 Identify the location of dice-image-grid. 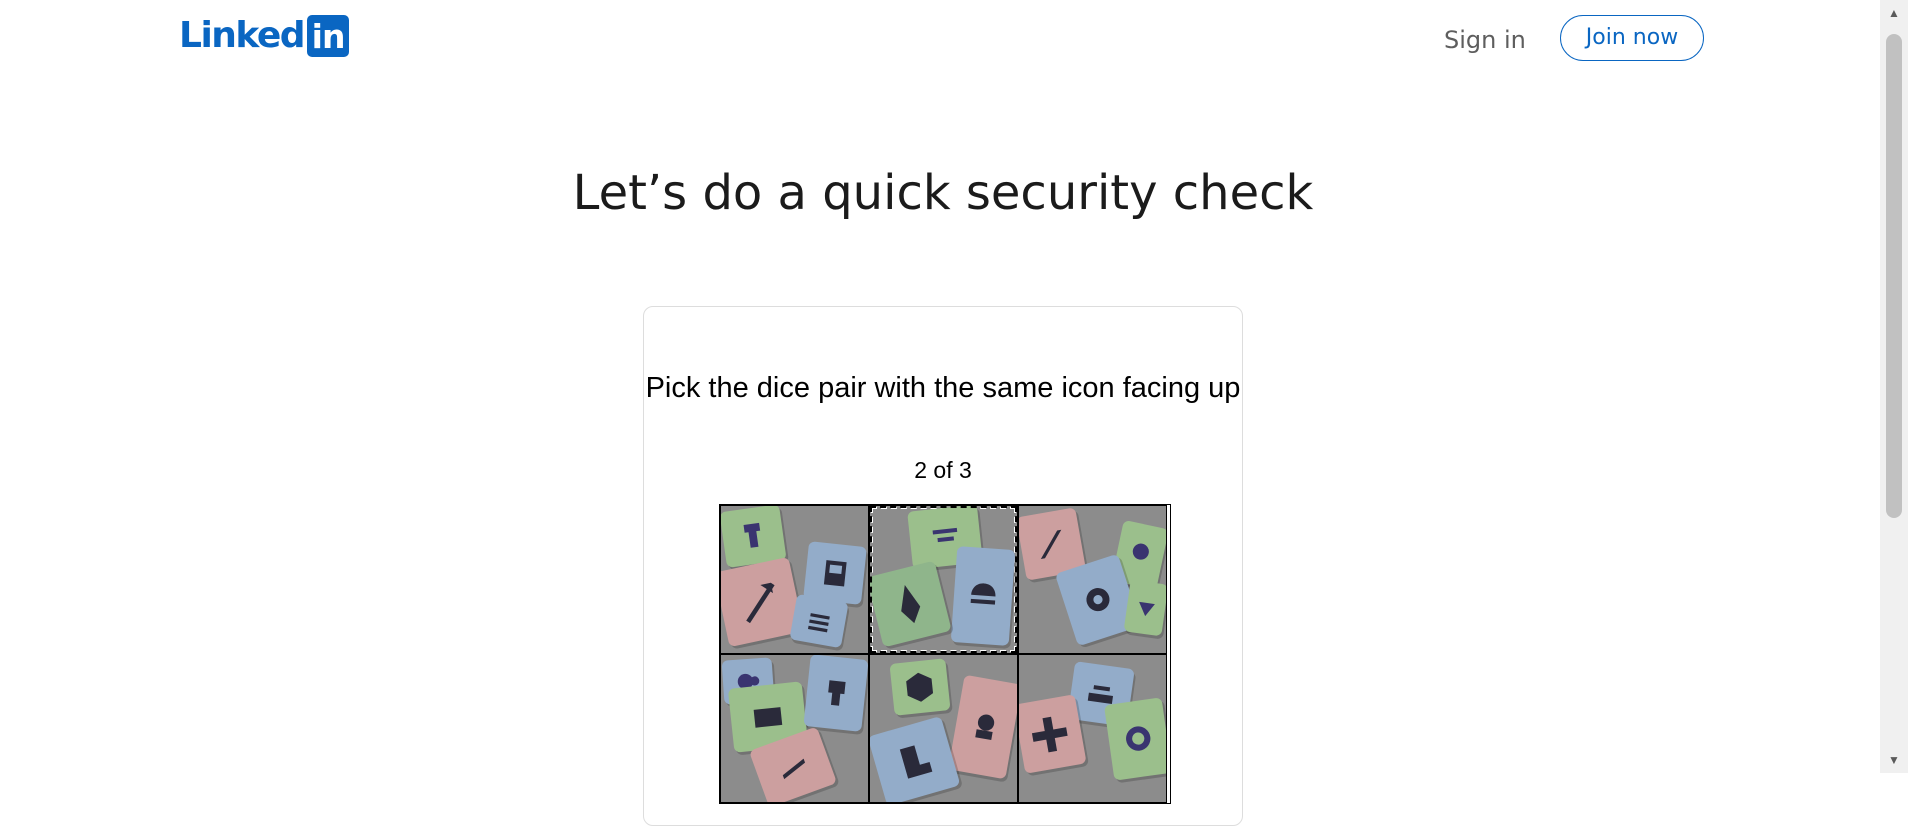
(945, 654).